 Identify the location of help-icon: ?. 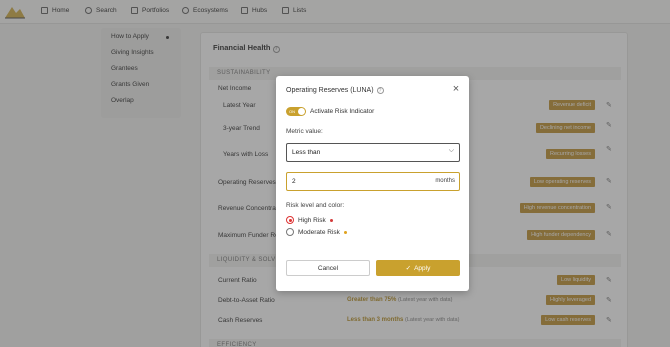
(380, 90).